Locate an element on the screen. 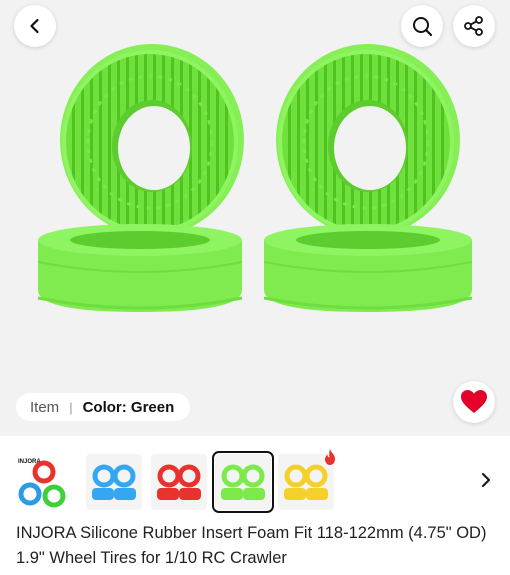 The image size is (510, 575). search-button is located at coordinates (422, 26).